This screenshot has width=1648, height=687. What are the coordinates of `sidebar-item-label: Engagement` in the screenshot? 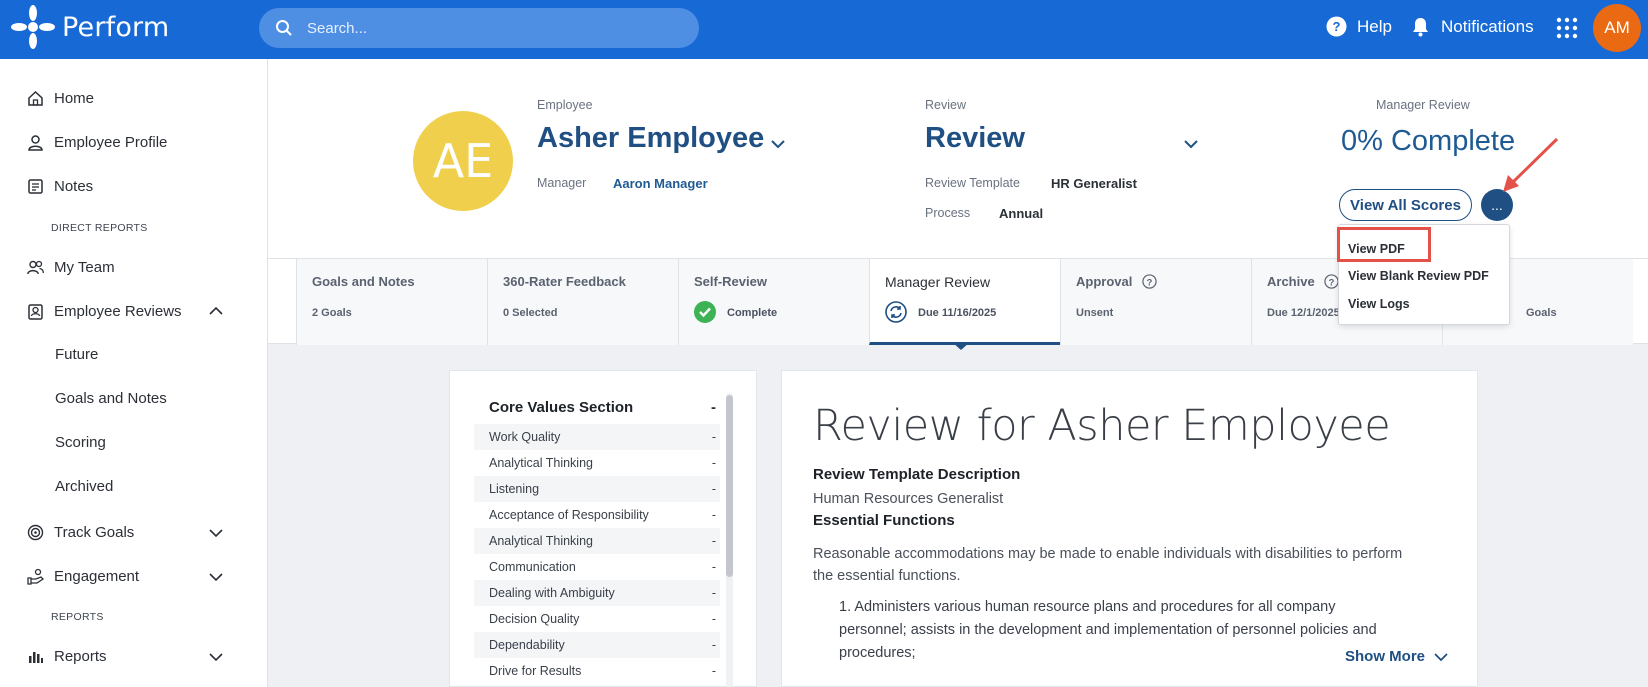 It's located at (97, 576).